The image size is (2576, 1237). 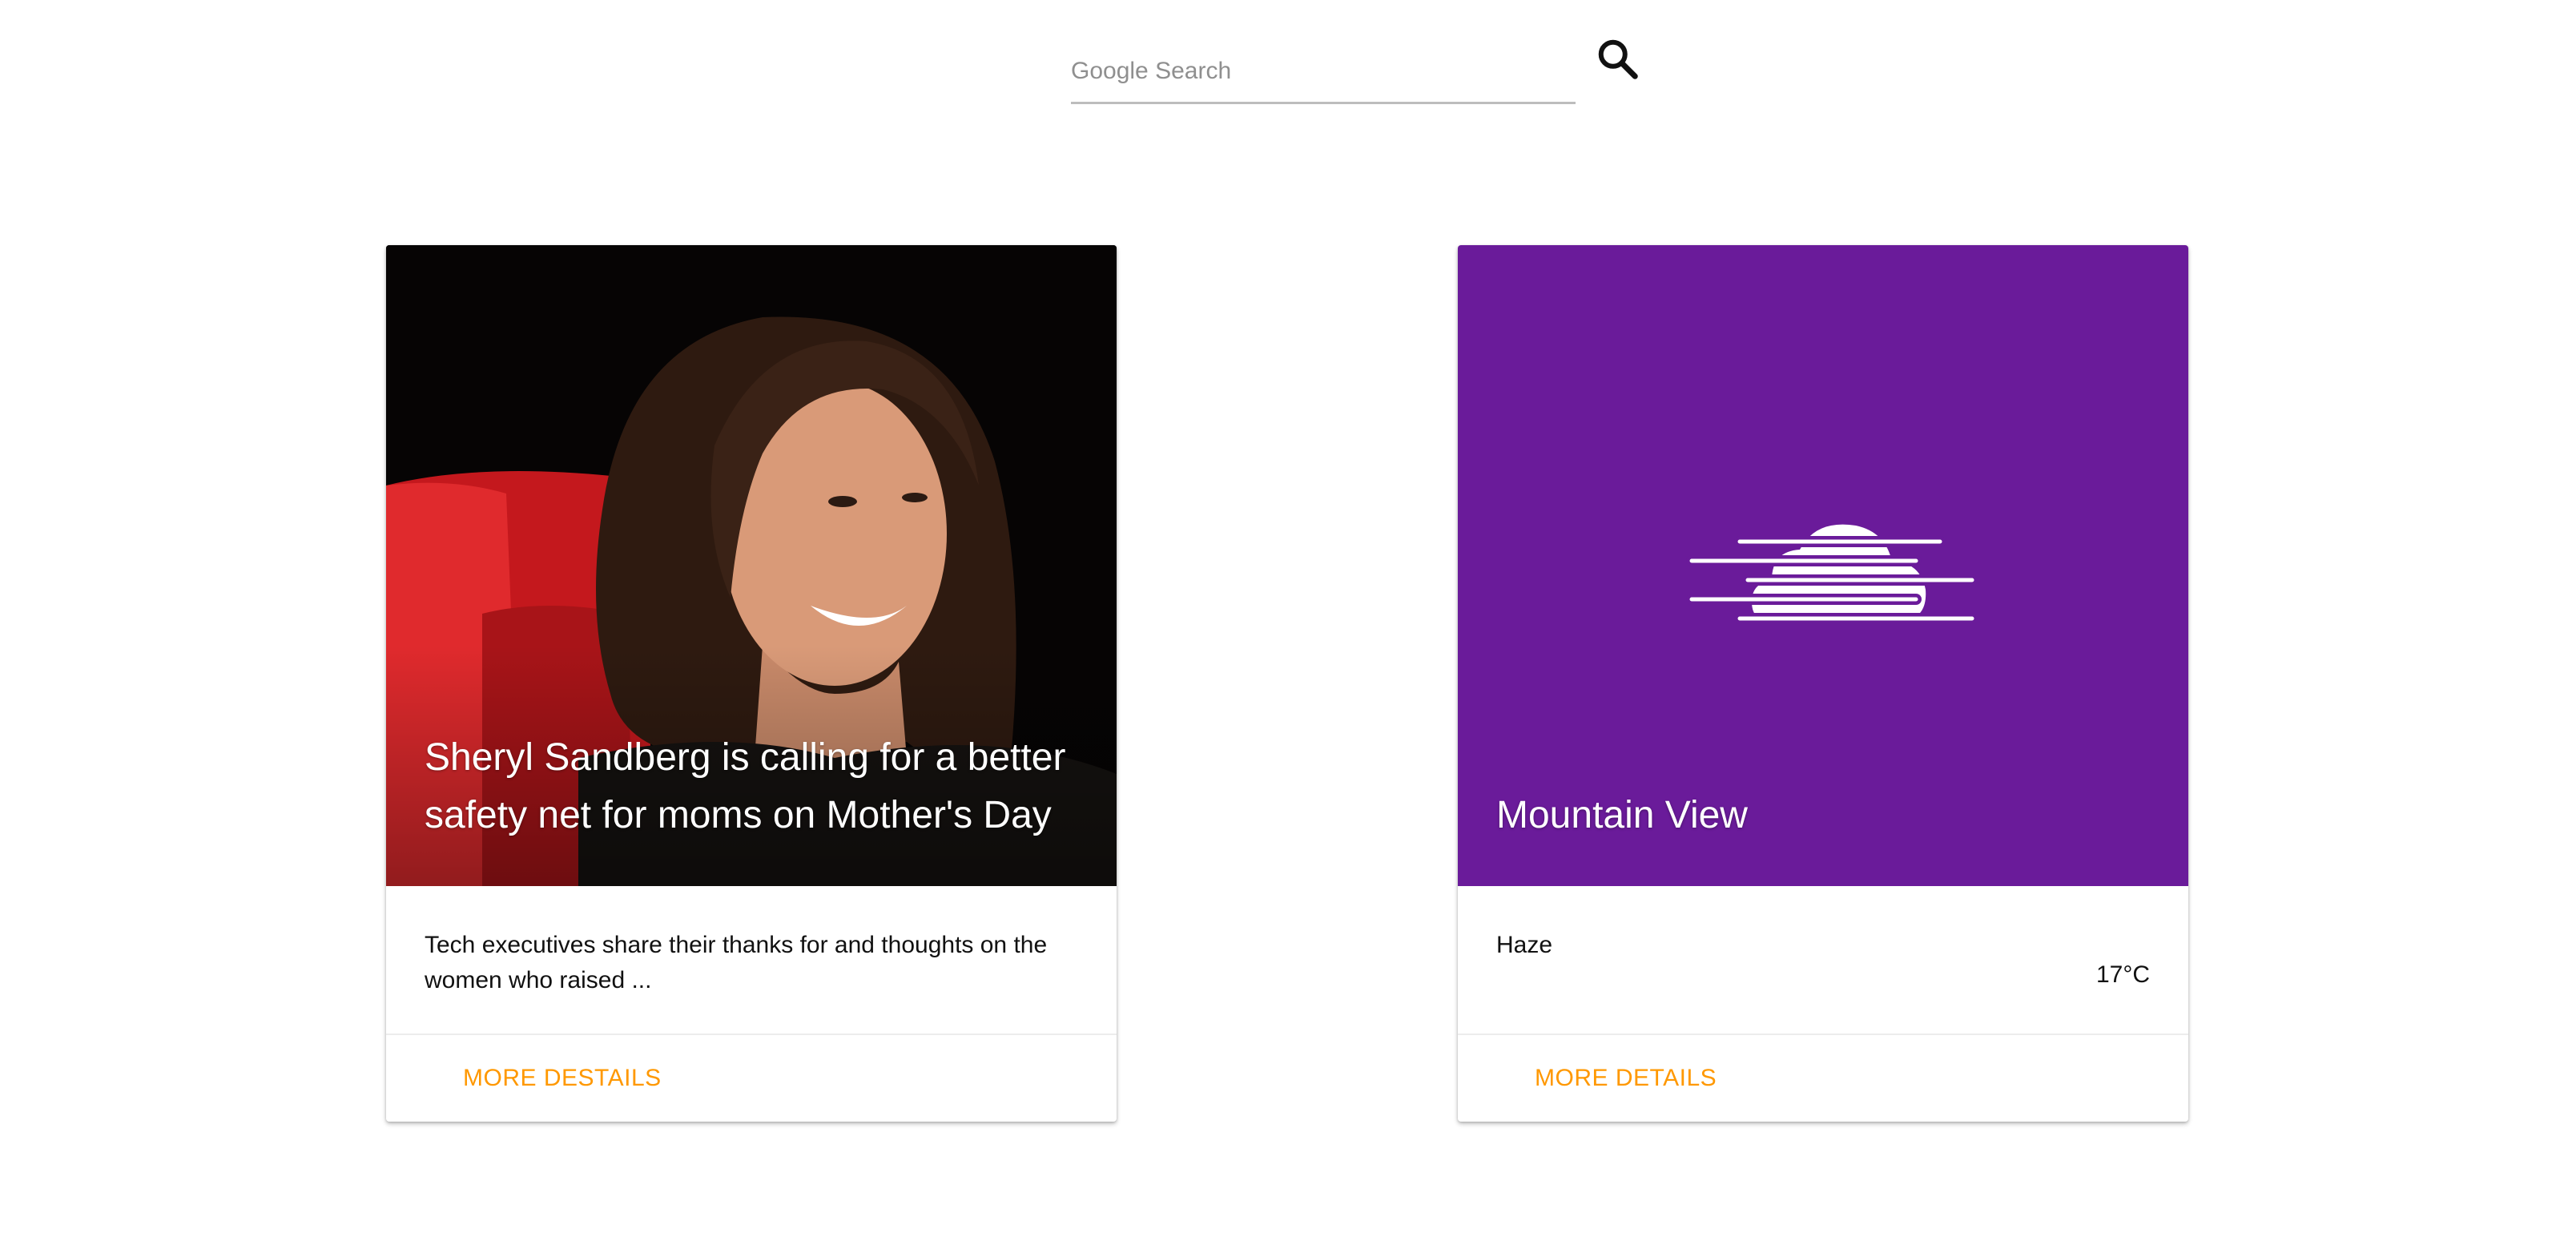 I want to click on weather-card-body: Haze 17°C, so click(x=1823, y=960).